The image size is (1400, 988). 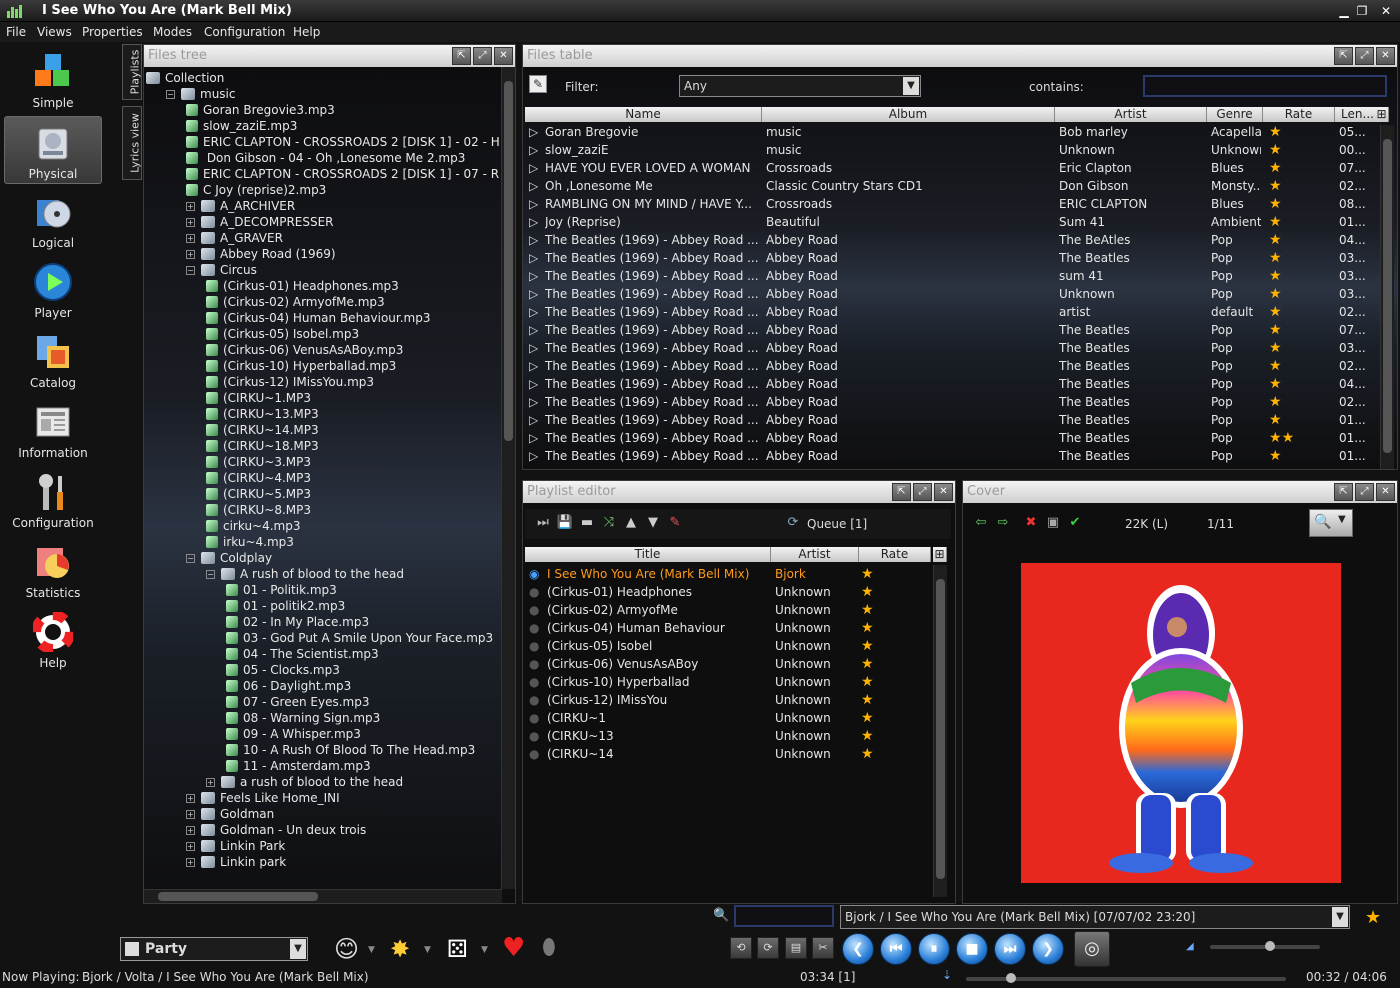 I want to click on tree-file-item: (Cirkus-01) Headphones.mp3, so click(x=302, y=287).